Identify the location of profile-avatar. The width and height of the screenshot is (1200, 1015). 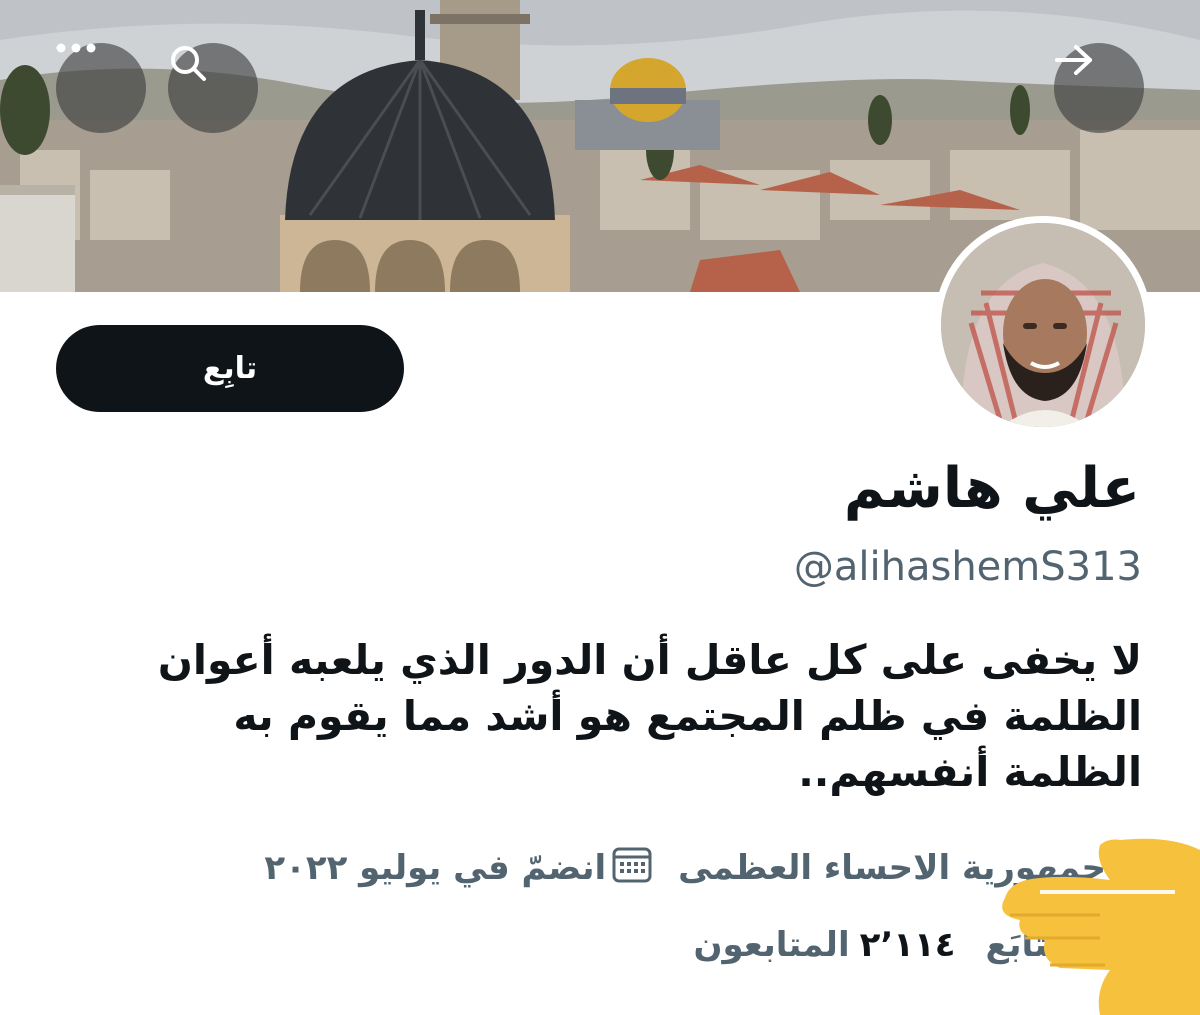
(1043, 325).